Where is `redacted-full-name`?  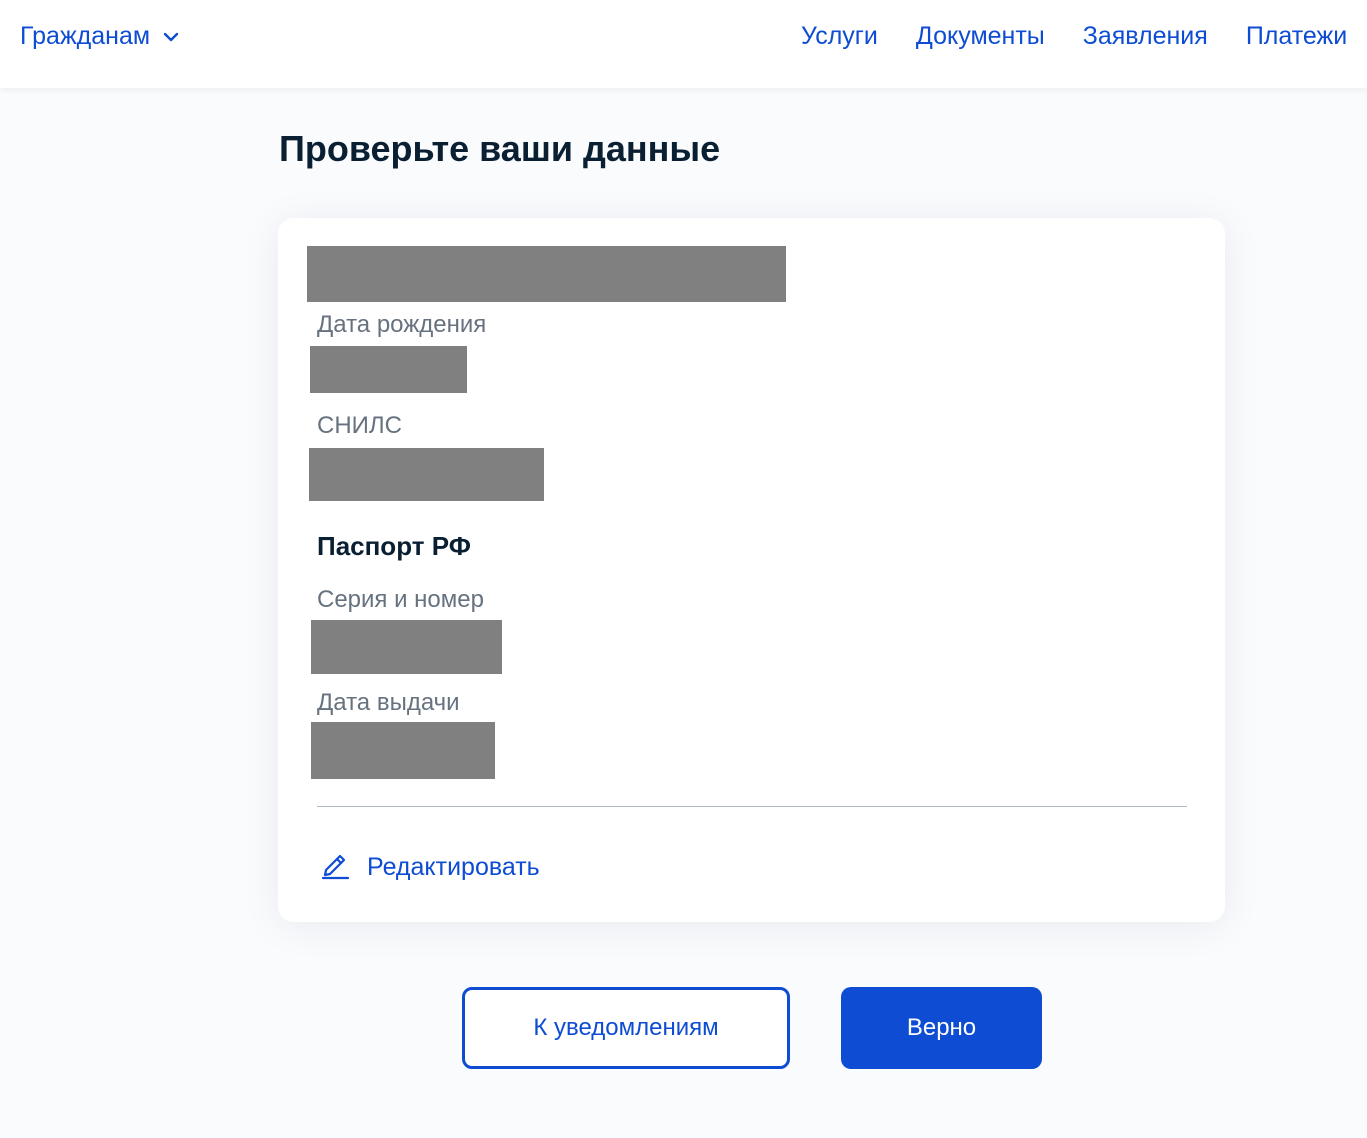
redacted-full-name is located at coordinates (546, 274).